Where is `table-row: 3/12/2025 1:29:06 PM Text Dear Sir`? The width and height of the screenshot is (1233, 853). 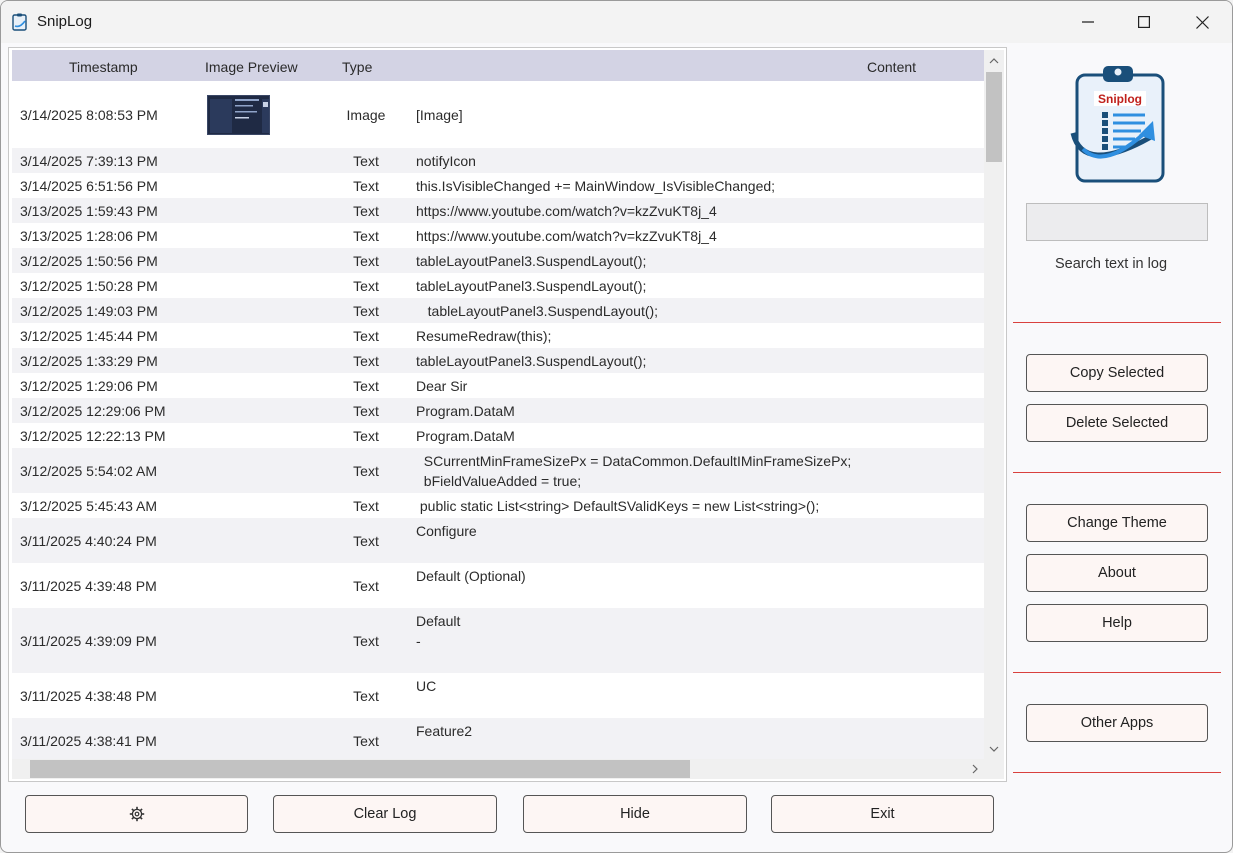 table-row: 3/12/2025 1:29:06 PM Text Dear Sir is located at coordinates (498, 385).